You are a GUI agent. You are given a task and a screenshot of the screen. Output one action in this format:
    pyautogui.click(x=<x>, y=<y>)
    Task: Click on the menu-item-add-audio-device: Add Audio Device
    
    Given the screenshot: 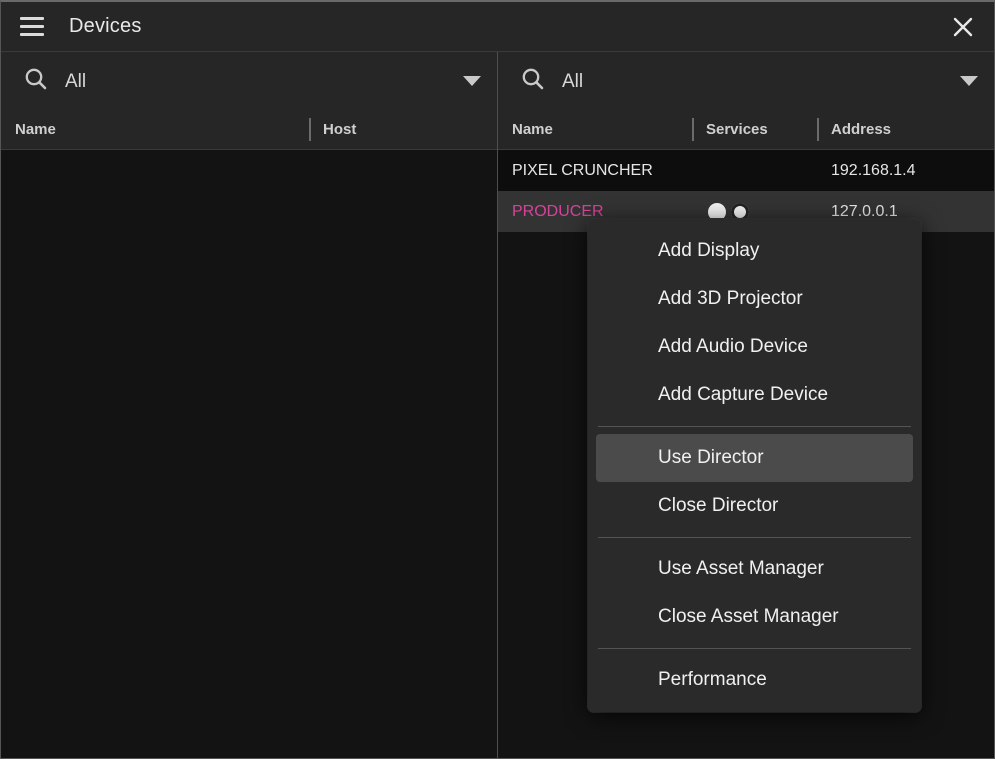 What is the action you would take?
    pyautogui.click(x=754, y=347)
    